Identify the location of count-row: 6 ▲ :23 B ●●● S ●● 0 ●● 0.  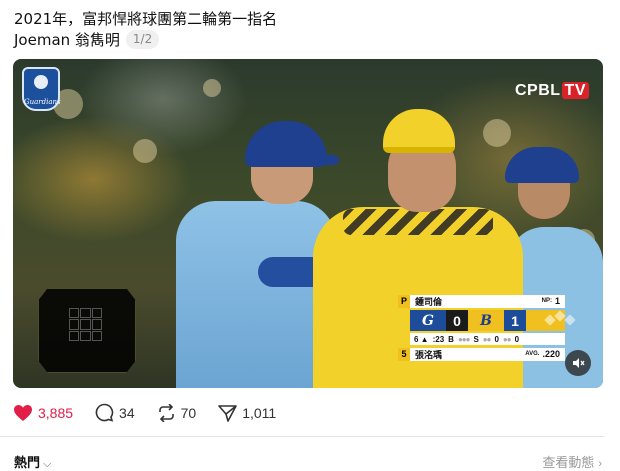
(487, 339).